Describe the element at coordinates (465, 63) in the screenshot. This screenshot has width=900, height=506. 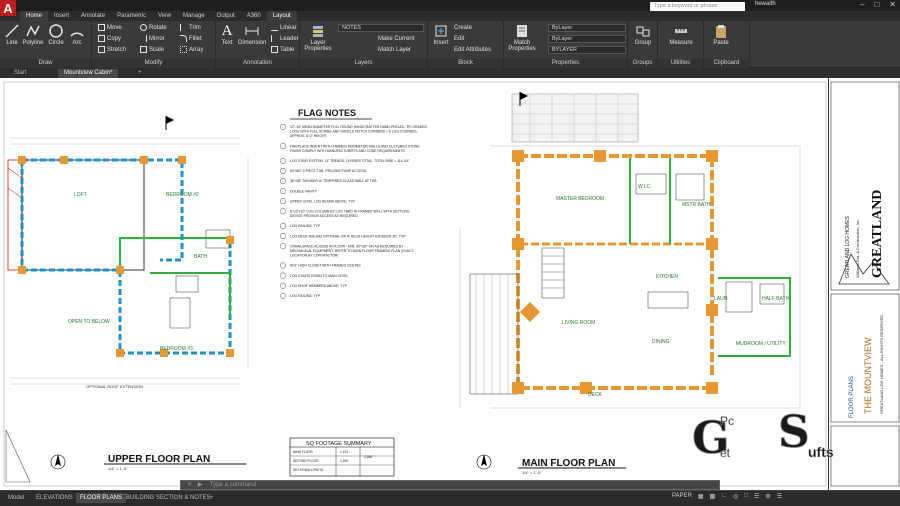
I see `block-group-label: Block` at that location.